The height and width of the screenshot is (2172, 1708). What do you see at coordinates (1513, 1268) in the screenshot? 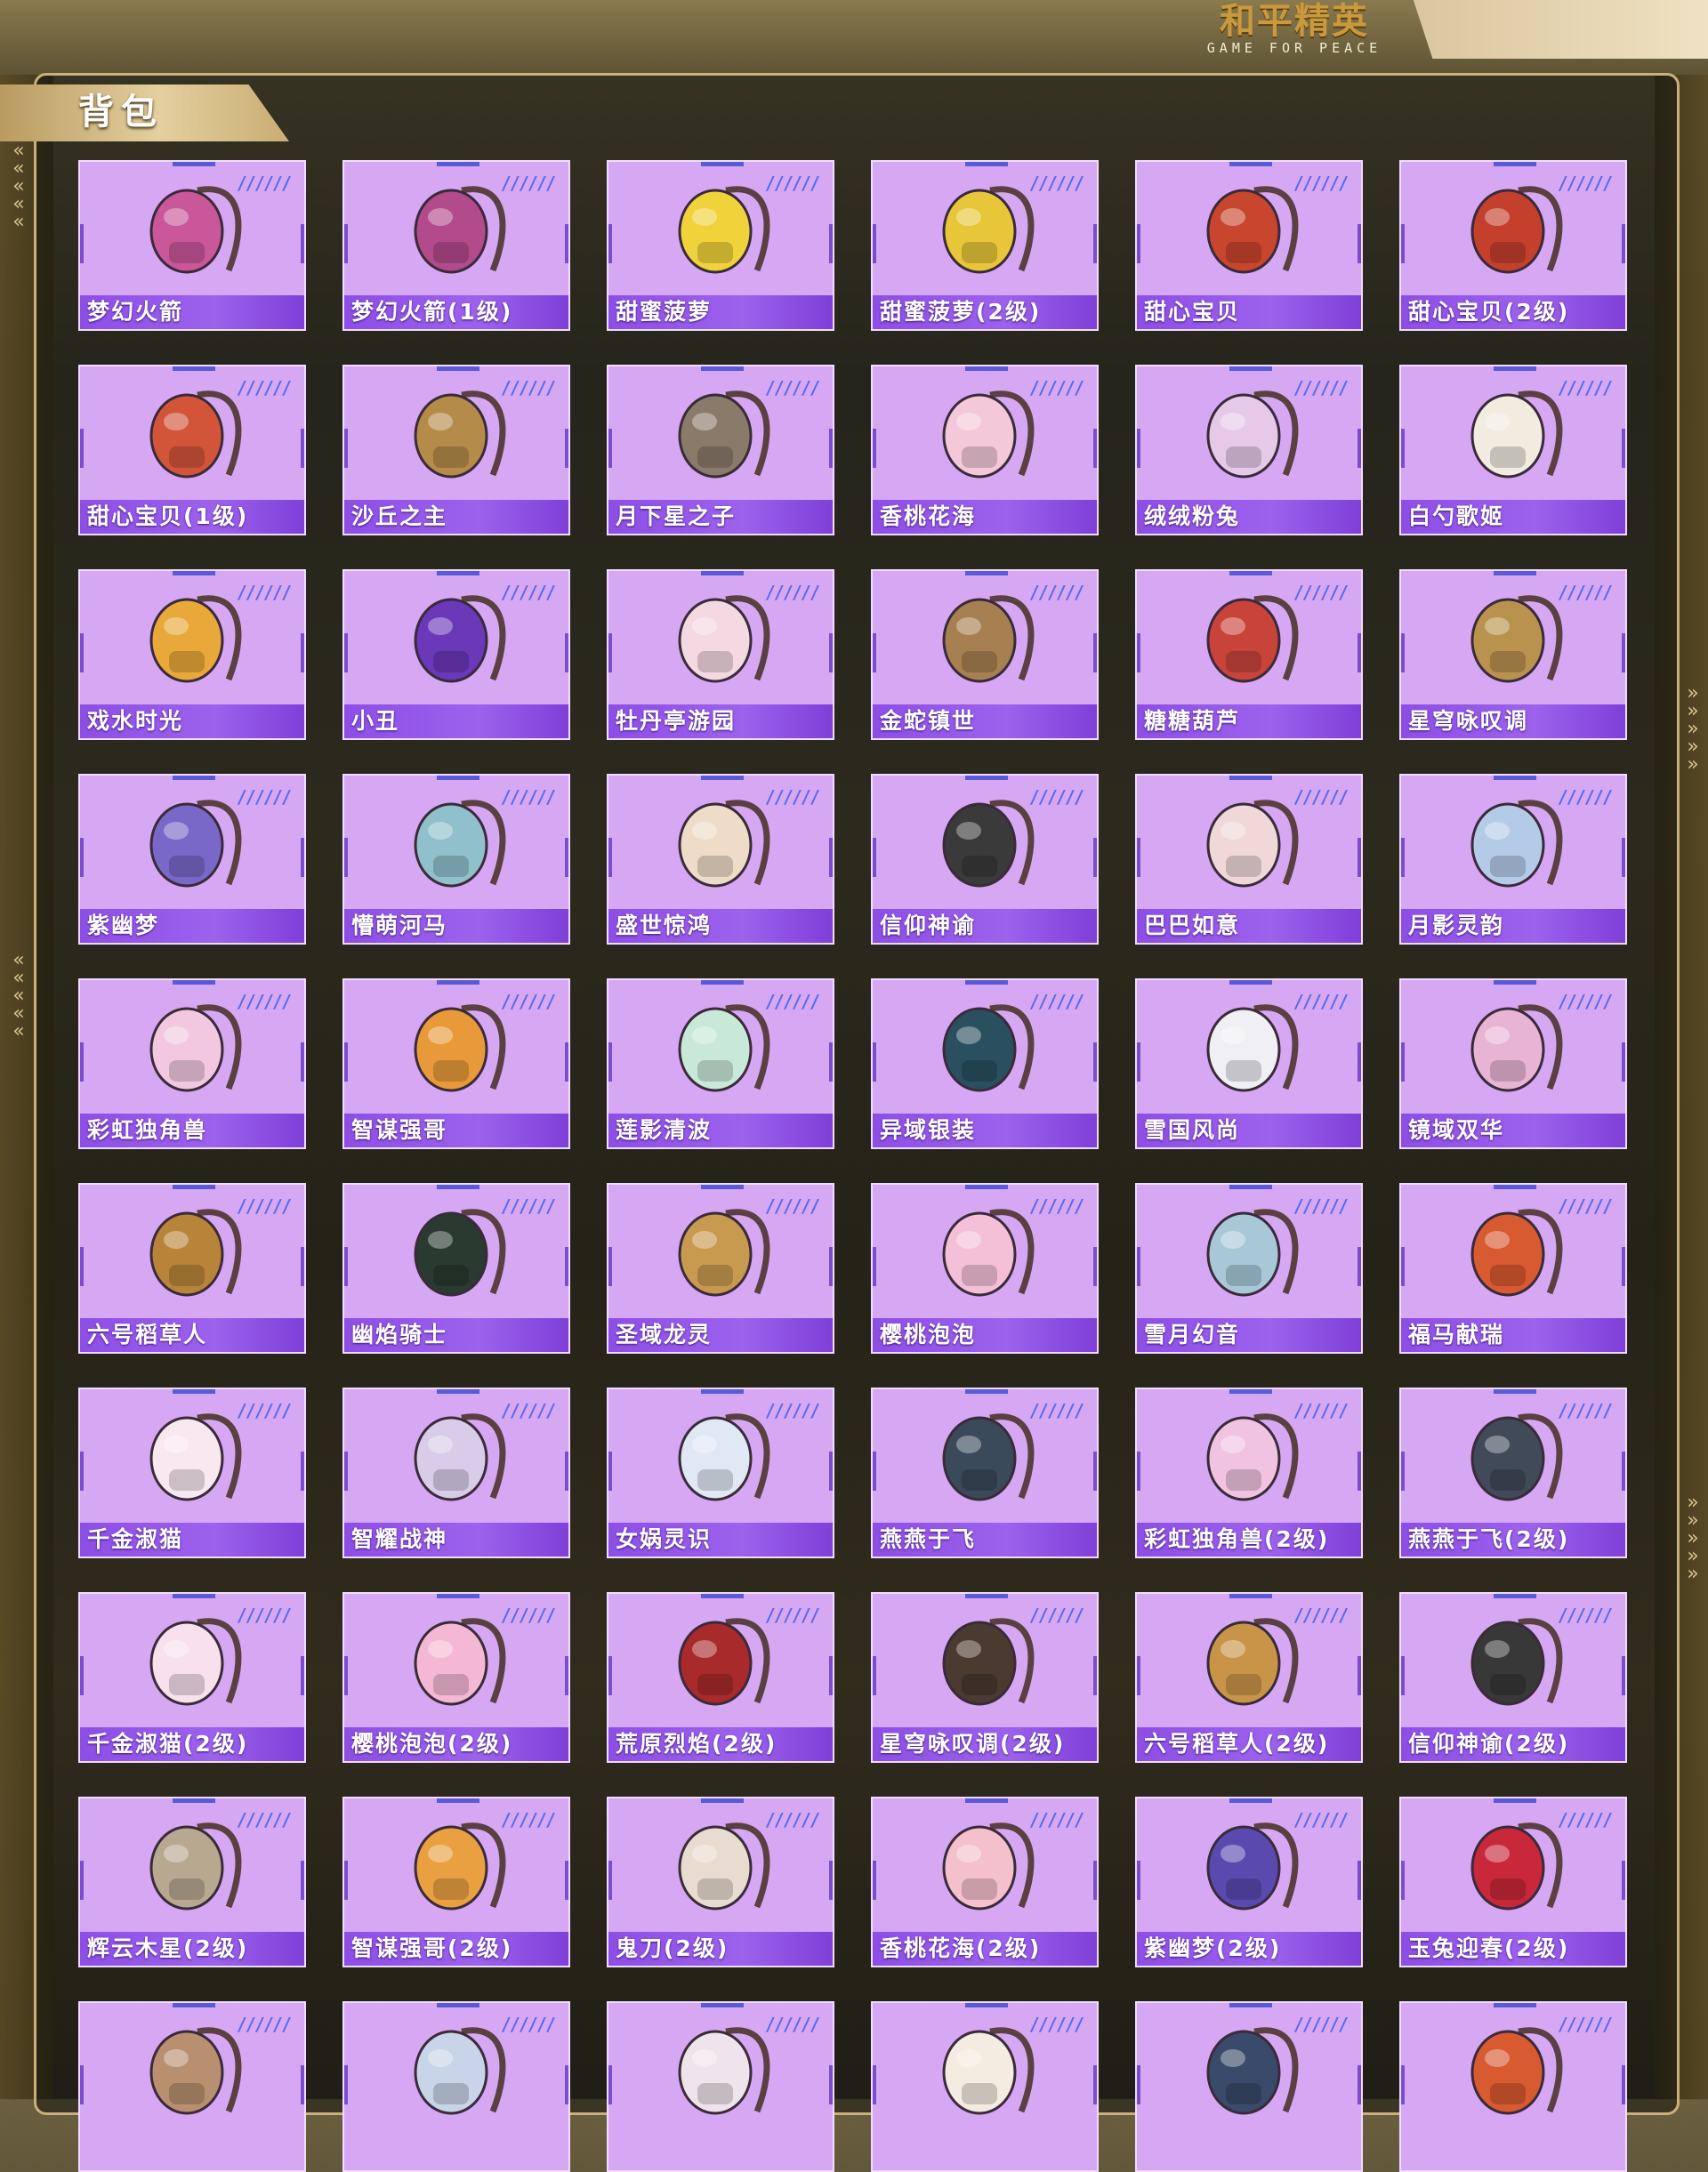
I see `backpack-card: //////福马献瑞` at bounding box center [1513, 1268].